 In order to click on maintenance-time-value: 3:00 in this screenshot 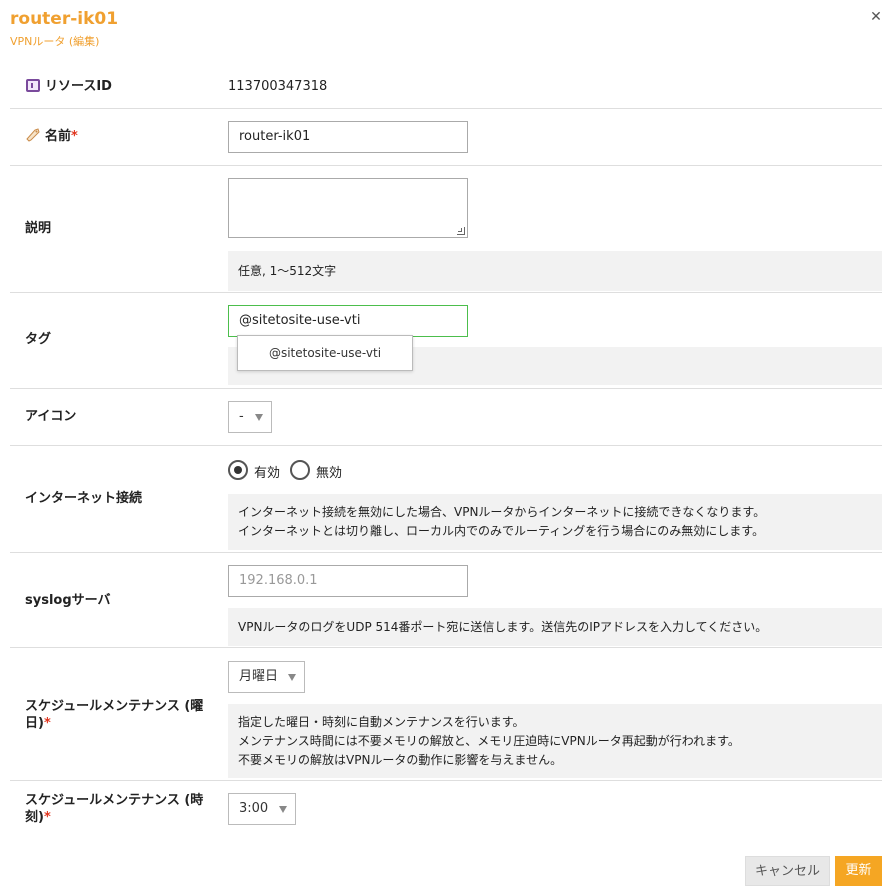, I will do `click(254, 808)`.